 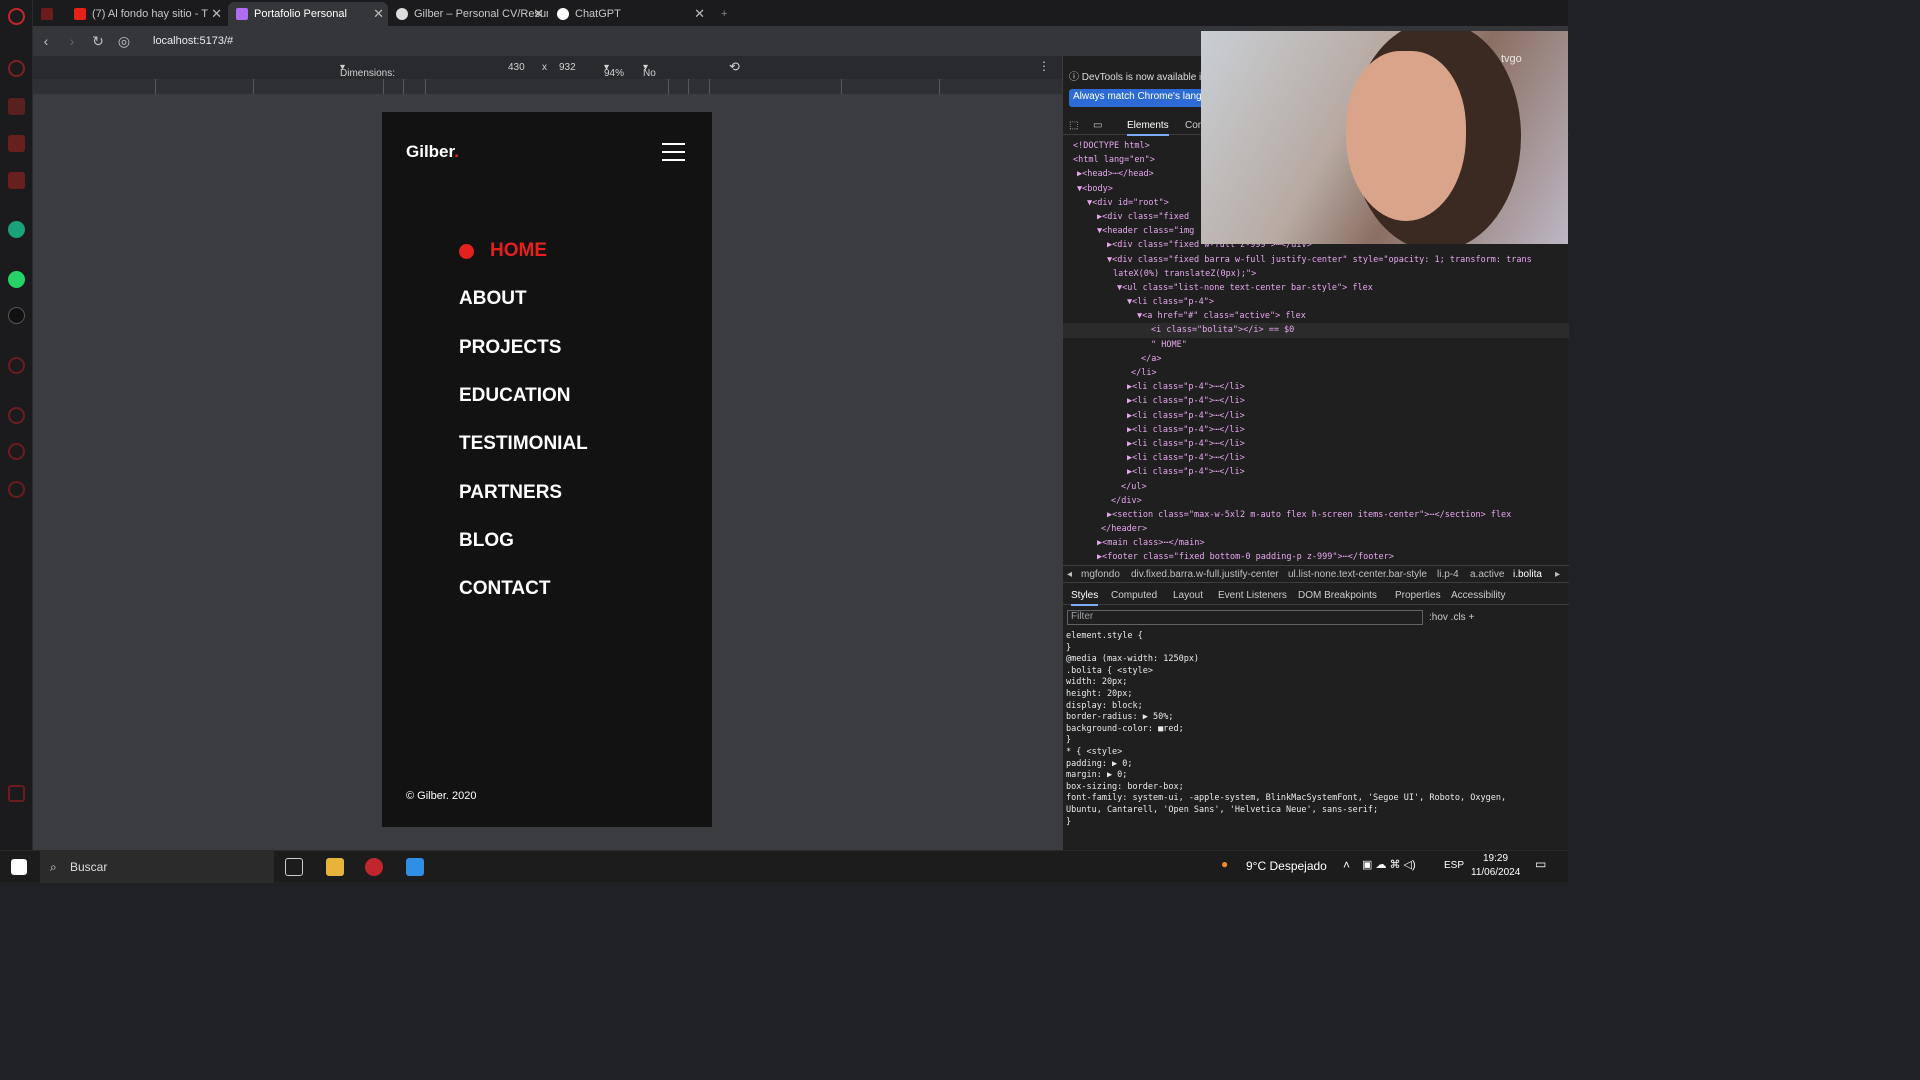 What do you see at coordinates (308, 14) in the screenshot?
I see `tab-portafolio: Portafolio Personal ✕` at bounding box center [308, 14].